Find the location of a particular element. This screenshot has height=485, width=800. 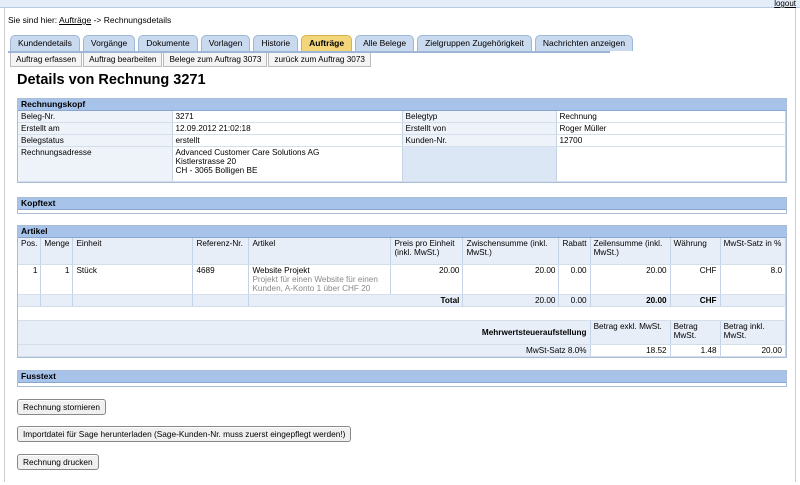

total-label: Total is located at coordinates (356, 300).